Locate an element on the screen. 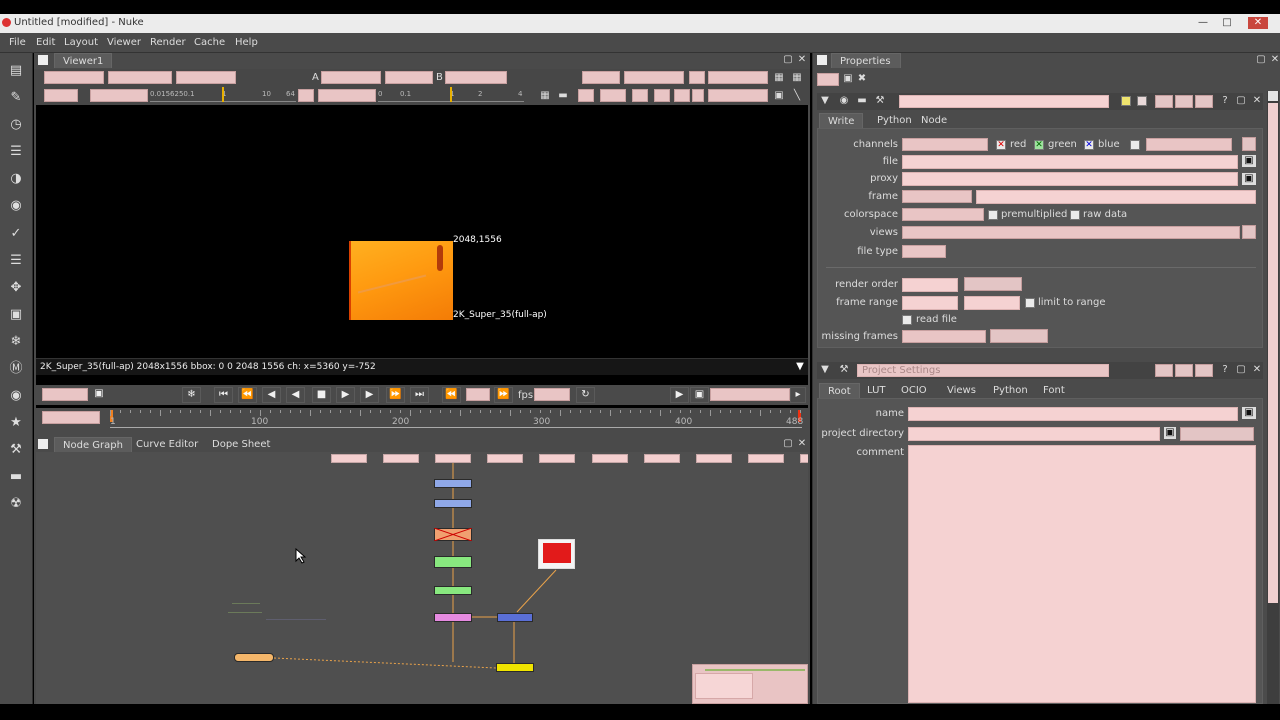 This screenshot has width=1280, height=720. menu-layout: Layout is located at coordinates (81, 42).